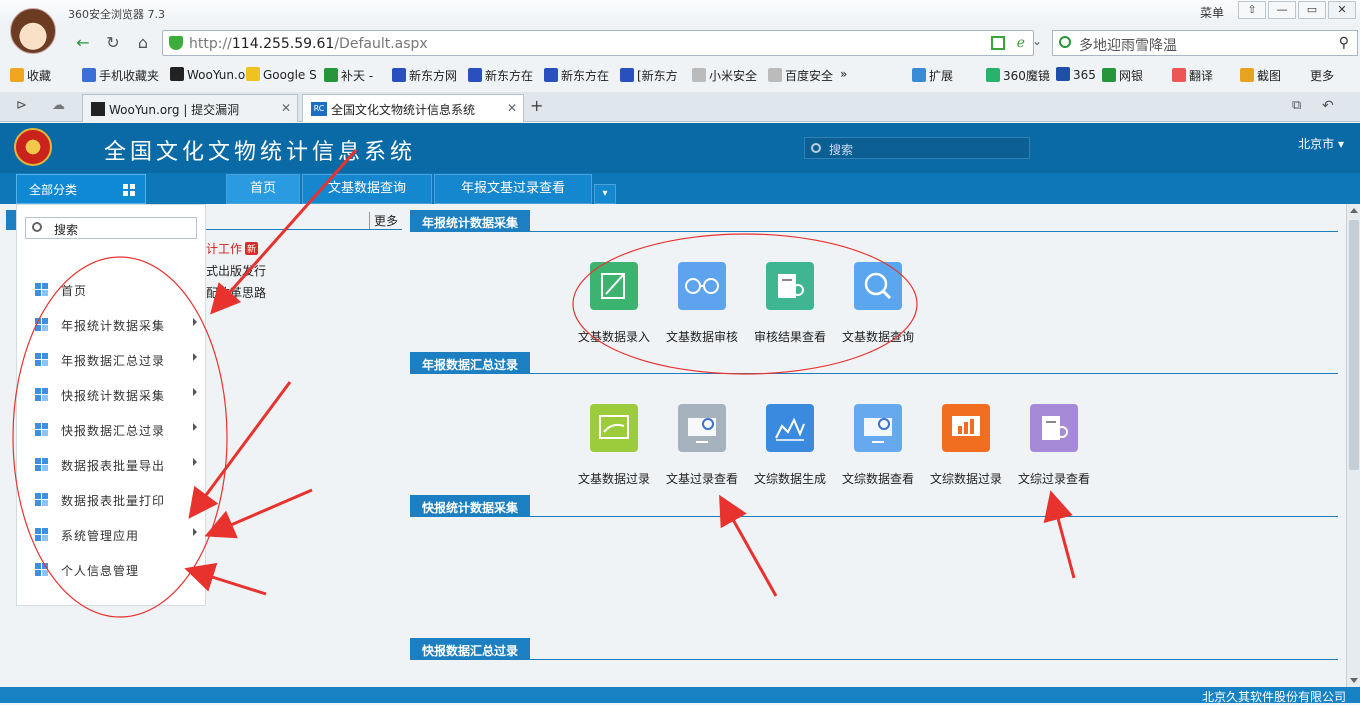  Describe the element at coordinates (702, 449) in the screenshot. I see `function-tile: 文基过录查看` at that location.